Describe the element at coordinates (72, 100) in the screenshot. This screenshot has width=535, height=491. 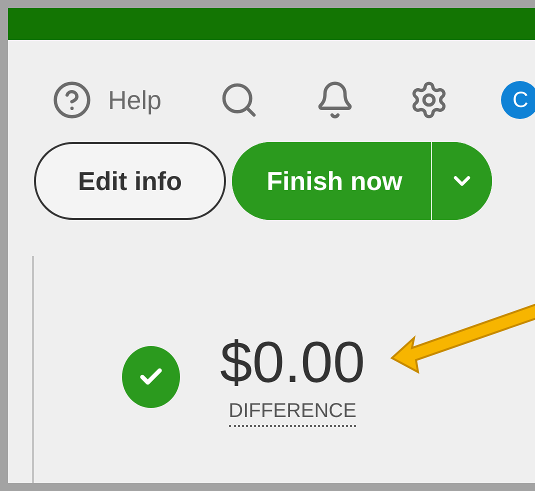
I see `help-icon` at that location.